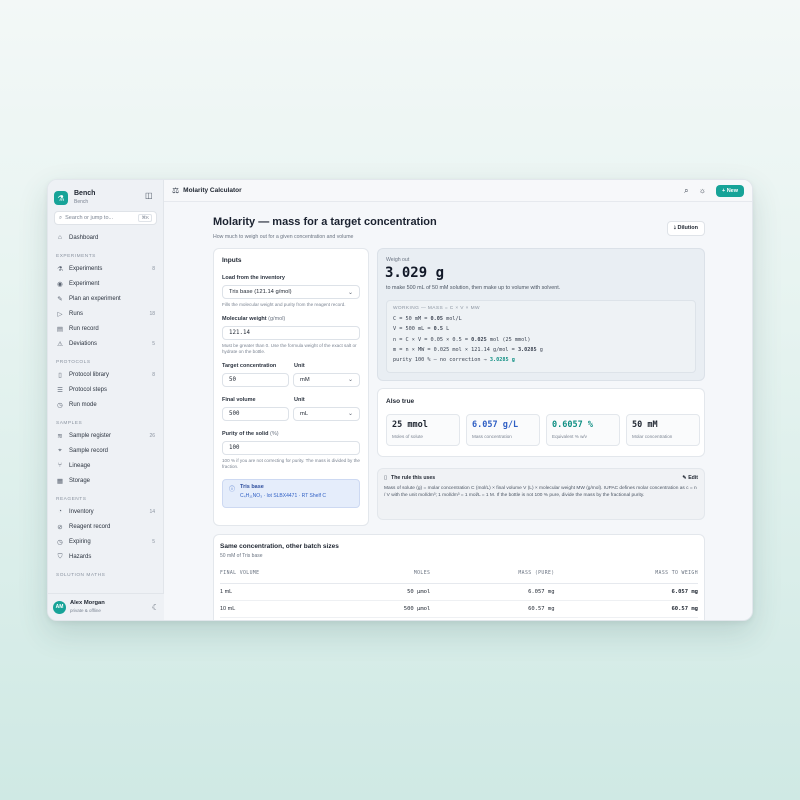 This screenshot has width=800, height=800. Describe the element at coordinates (387, 592) in the screenshot. I see `table-cell: 50 µmol` at that location.